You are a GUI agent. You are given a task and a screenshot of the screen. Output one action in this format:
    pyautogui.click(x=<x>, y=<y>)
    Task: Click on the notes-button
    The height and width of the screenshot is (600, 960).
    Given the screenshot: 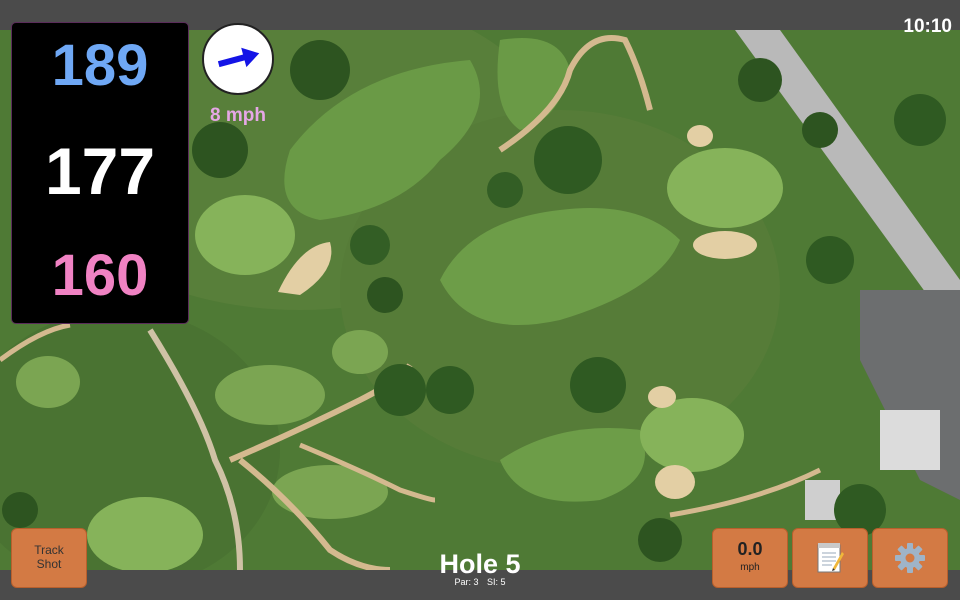 What is the action you would take?
    pyautogui.click(x=830, y=558)
    